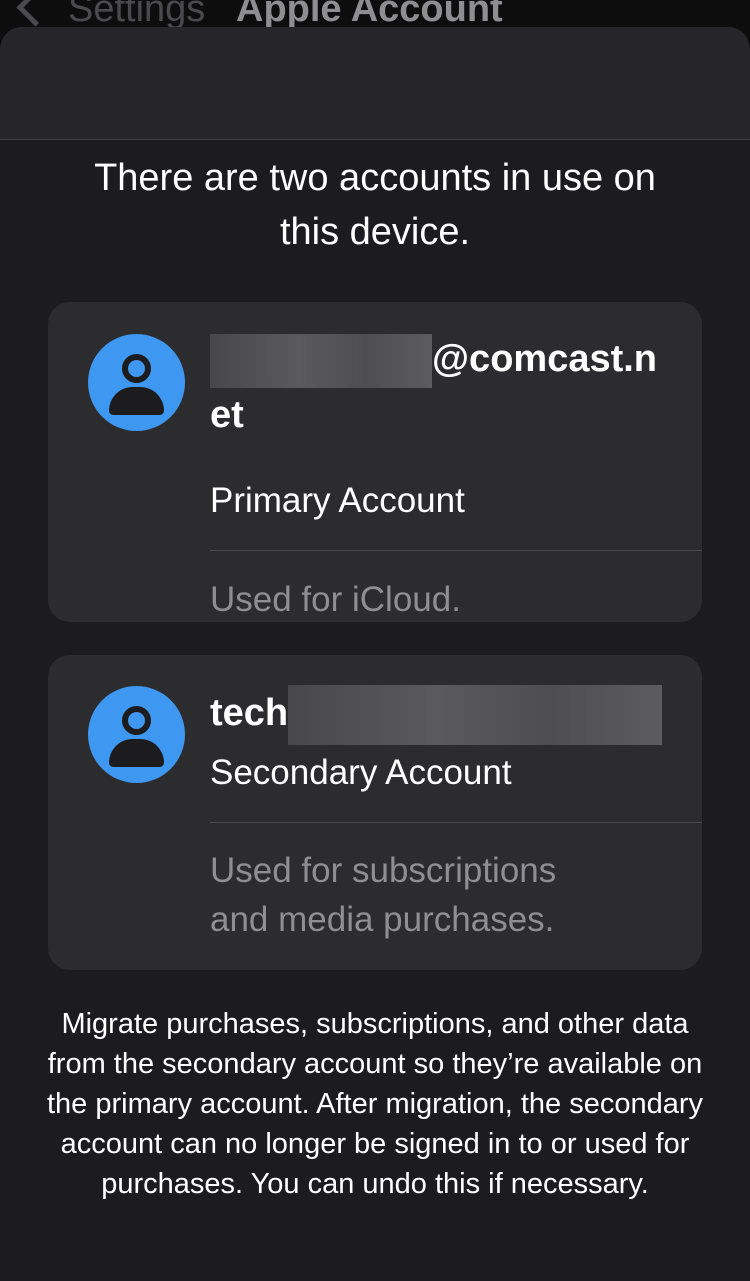 This screenshot has height=1281, width=750. What do you see at coordinates (337, 500) in the screenshot?
I see `primary-account-role: Primary Account` at bounding box center [337, 500].